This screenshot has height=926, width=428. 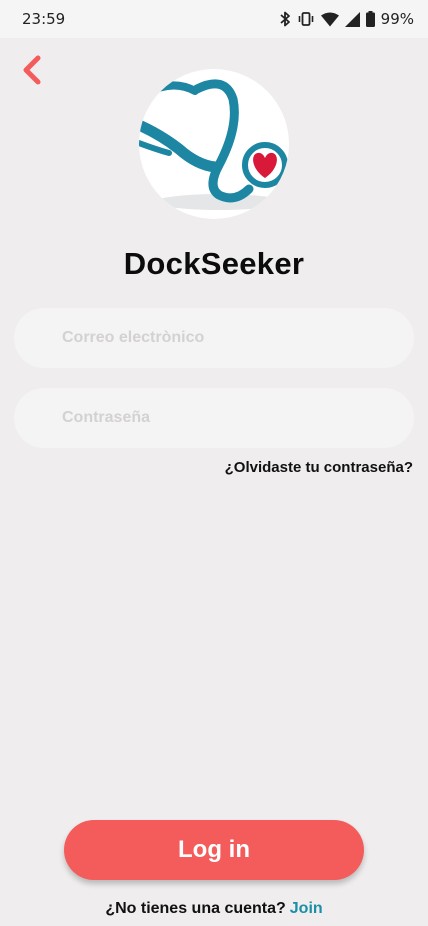 I want to click on stethoscope-heart-icon, so click(x=213, y=144).